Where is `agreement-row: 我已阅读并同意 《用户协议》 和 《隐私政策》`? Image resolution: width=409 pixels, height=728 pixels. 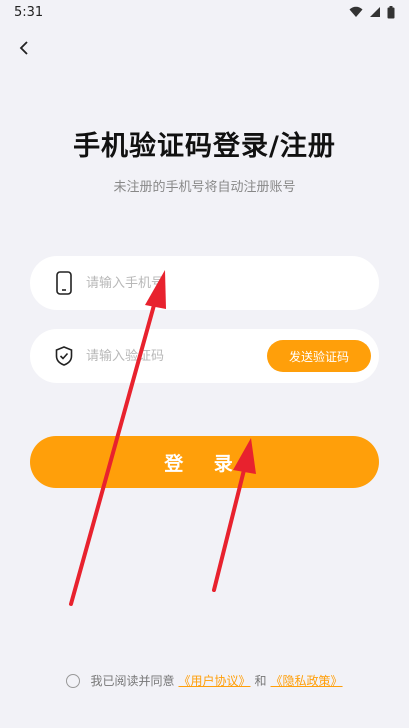 agreement-row: 我已阅读并同意 《用户协议》 和 《隐私政策》 is located at coordinates (204, 680).